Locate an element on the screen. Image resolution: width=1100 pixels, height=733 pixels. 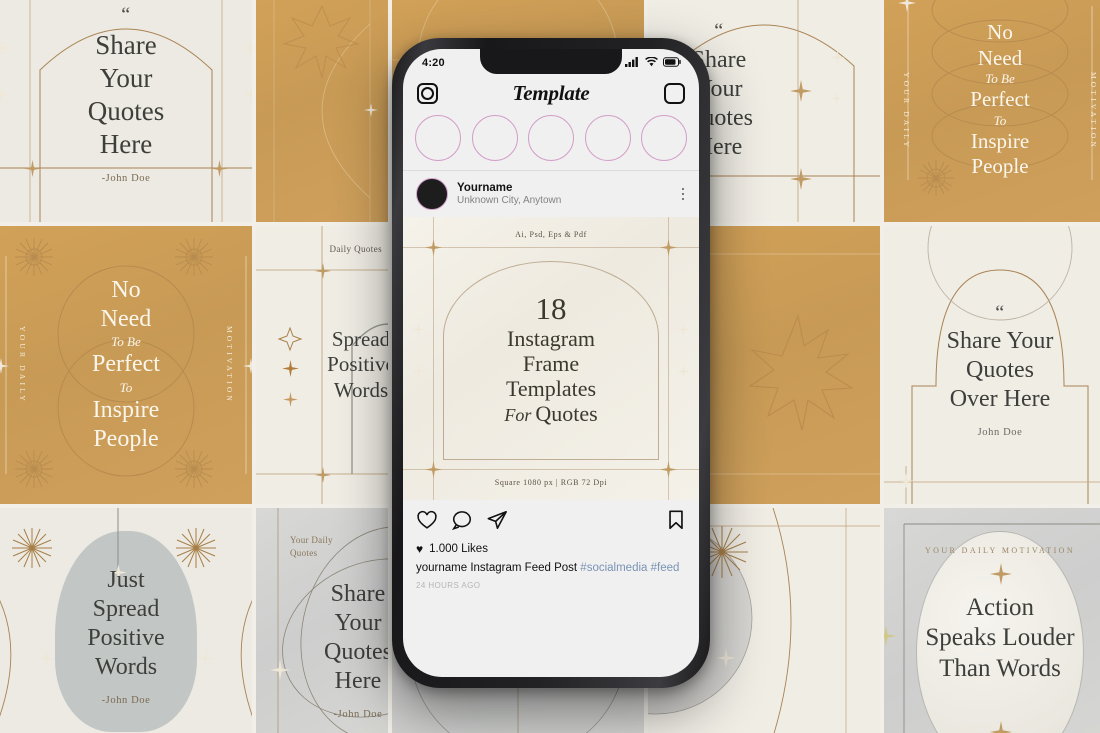
more-options-icon is located at coordinates (684, 194).